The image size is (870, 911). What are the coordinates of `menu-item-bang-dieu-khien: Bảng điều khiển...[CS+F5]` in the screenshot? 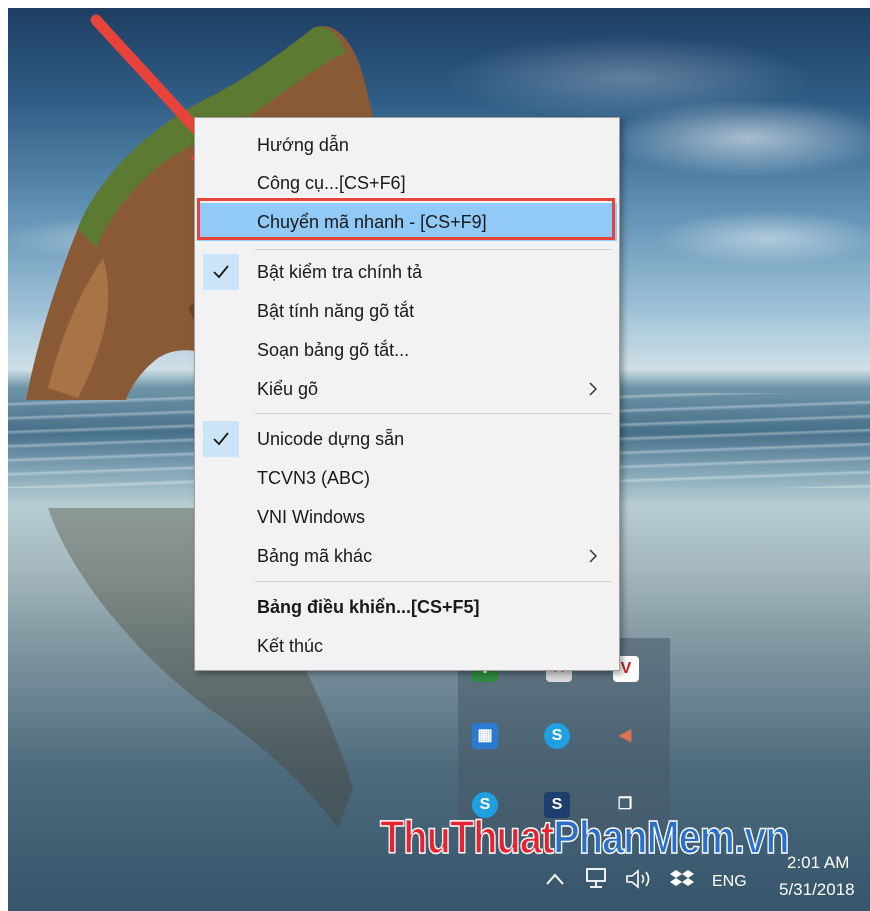 It's located at (407, 607).